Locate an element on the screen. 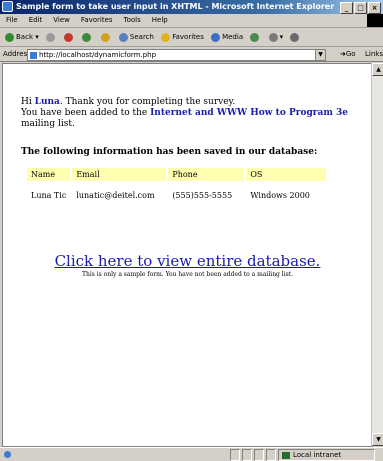  toolbar: Back ▾ Search Favorites Media ▾ is located at coordinates (191, 37).